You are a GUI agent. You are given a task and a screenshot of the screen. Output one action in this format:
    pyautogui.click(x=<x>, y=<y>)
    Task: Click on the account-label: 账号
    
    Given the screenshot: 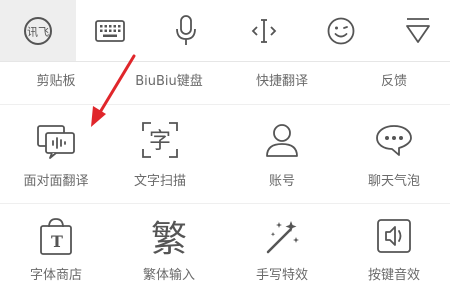 What is the action you would take?
    pyautogui.click(x=281, y=181)
    